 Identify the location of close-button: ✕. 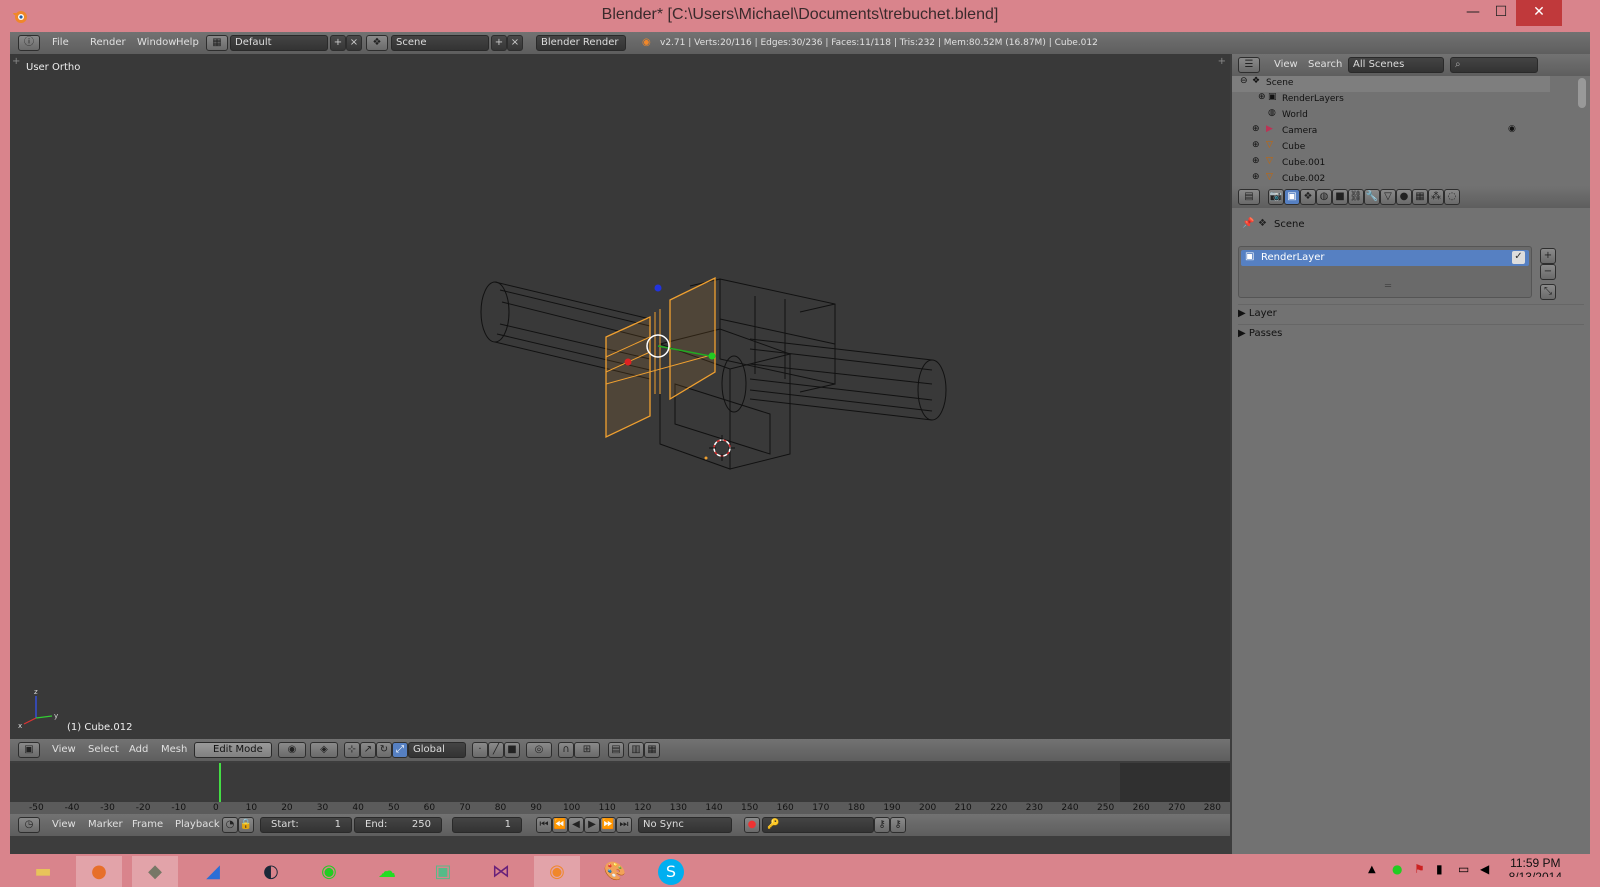
(1539, 13).